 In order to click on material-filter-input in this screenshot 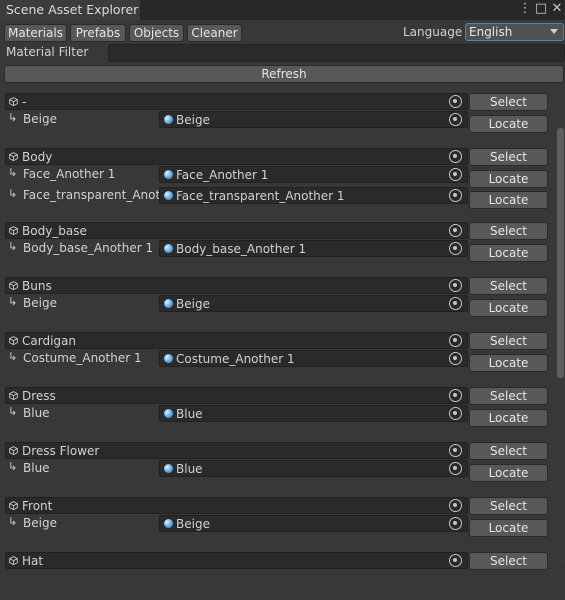, I will do `click(336, 53)`.